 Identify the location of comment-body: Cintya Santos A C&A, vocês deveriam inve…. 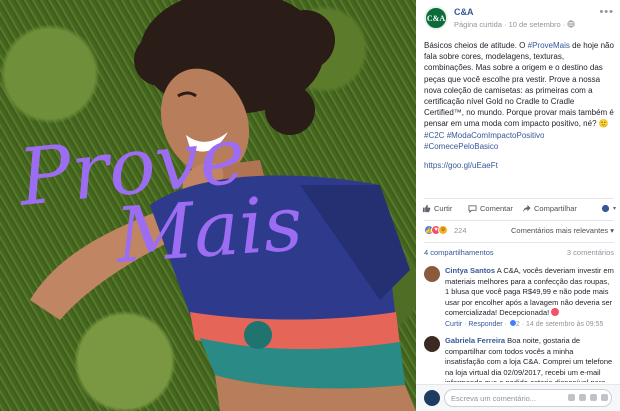
(529, 298).